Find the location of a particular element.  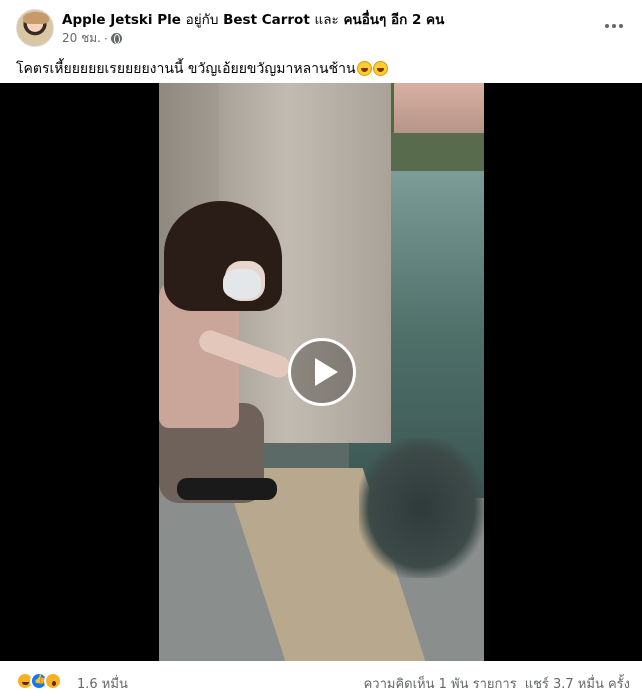

more-options-icon is located at coordinates (614, 26).